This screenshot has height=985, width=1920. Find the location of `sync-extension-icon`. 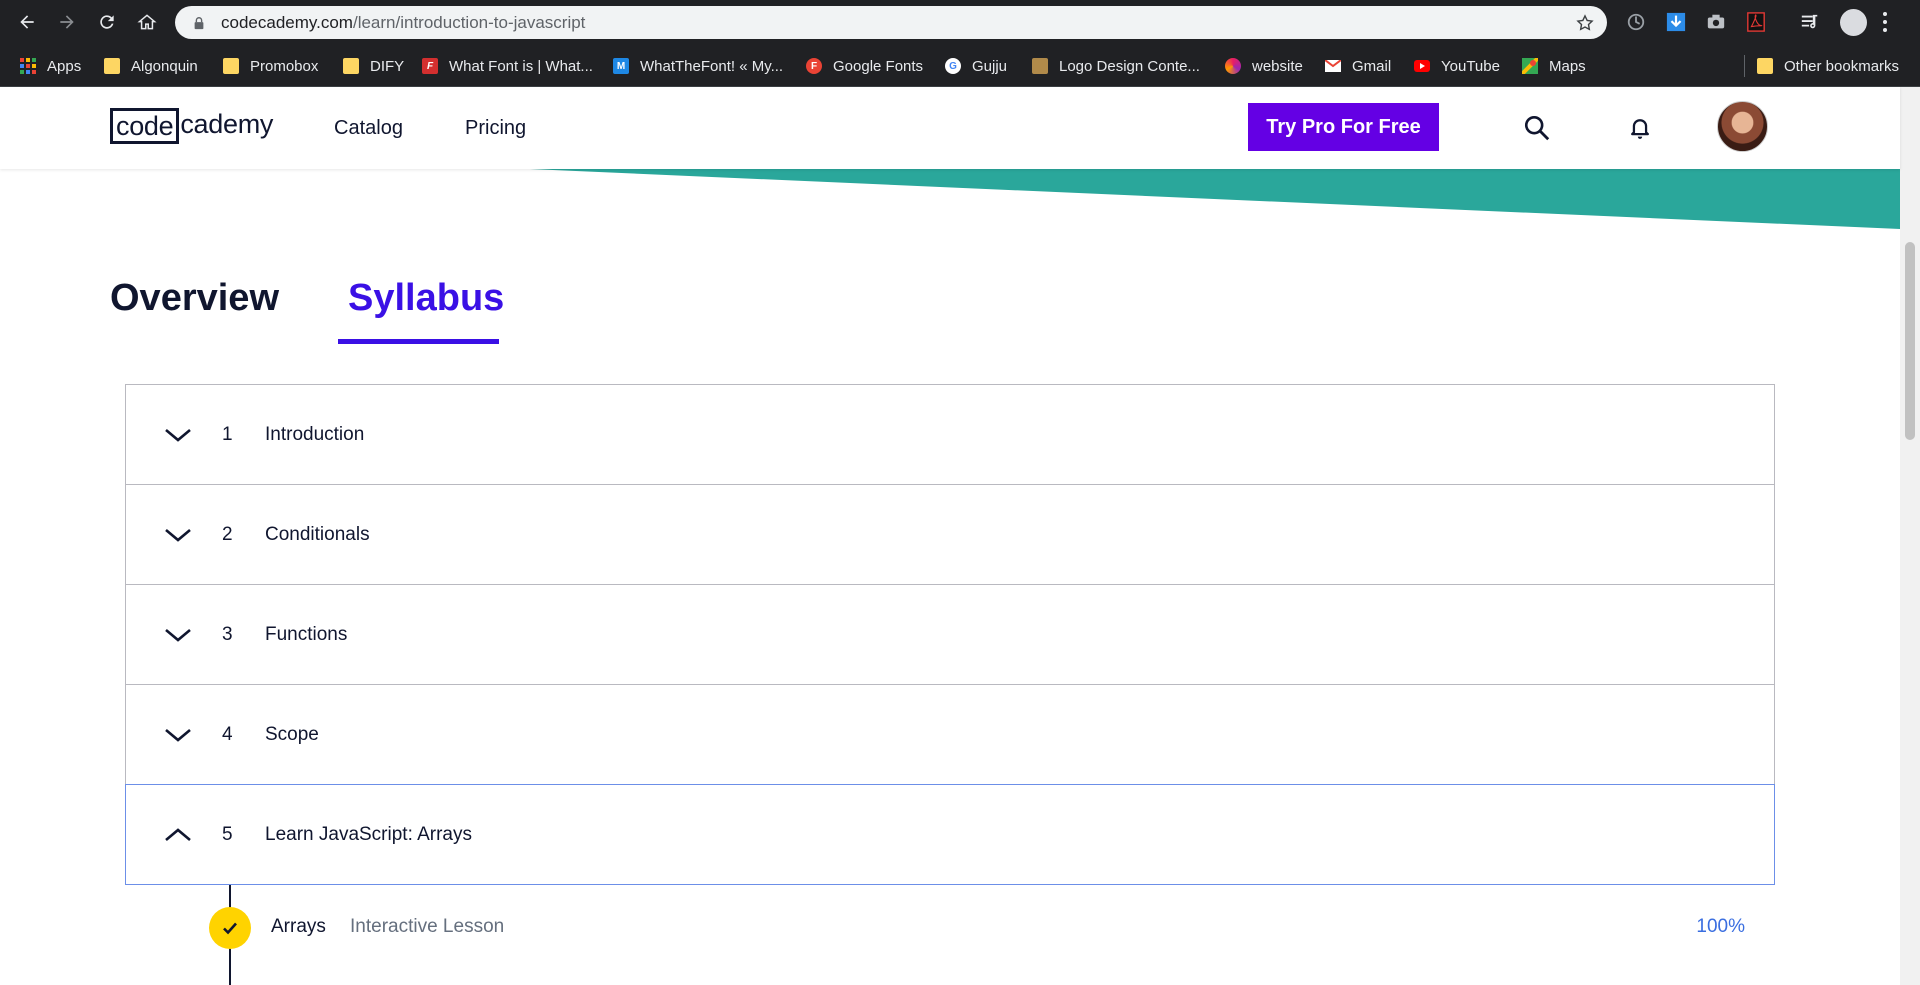

sync-extension-icon is located at coordinates (1636, 22).